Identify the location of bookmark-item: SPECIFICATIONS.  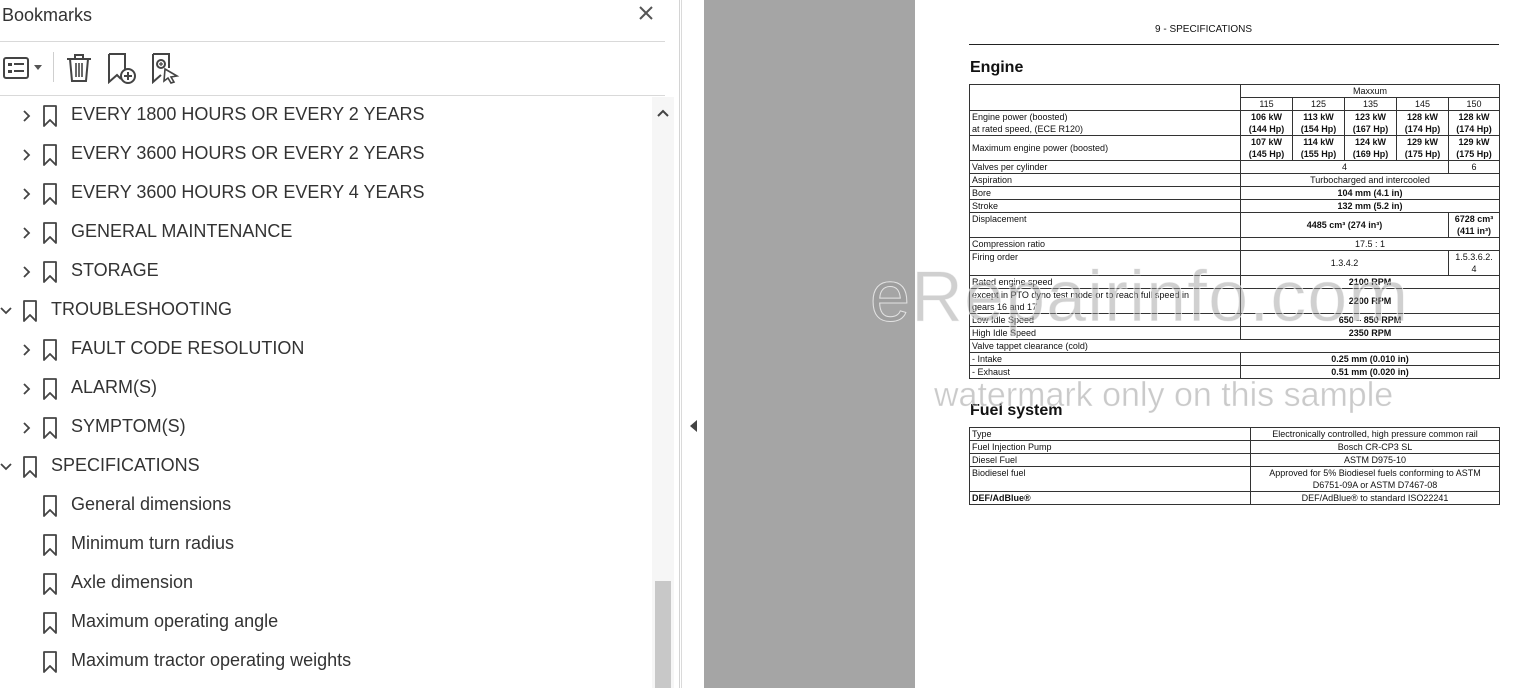
(326, 467).